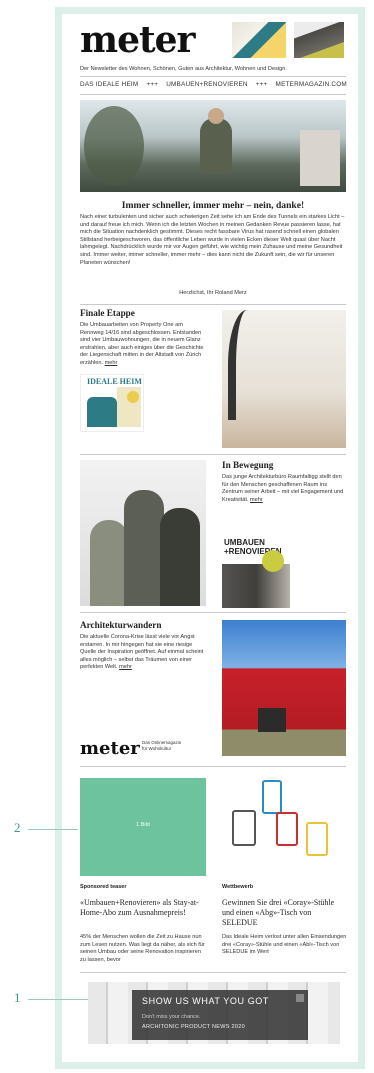 This screenshot has height=1073, width=374. What do you see at coordinates (17, 827) in the screenshot?
I see `callout-2: 2` at bounding box center [17, 827].